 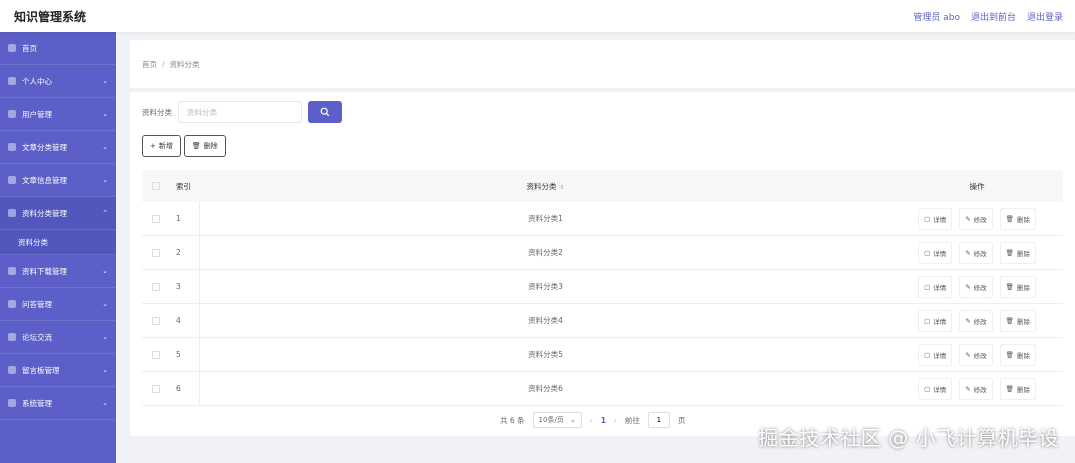 I want to click on table-row: 1 资料分类1 ▢ 详情 ✎ 修改 🗑 删除, so click(x=602, y=219).